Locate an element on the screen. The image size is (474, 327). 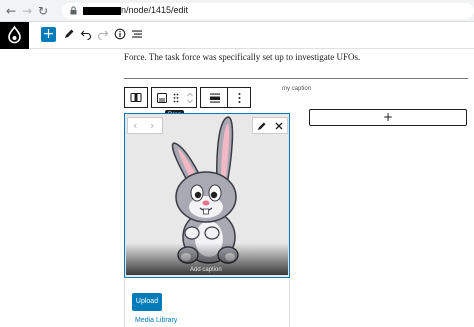
image-icon is located at coordinates (162, 98).